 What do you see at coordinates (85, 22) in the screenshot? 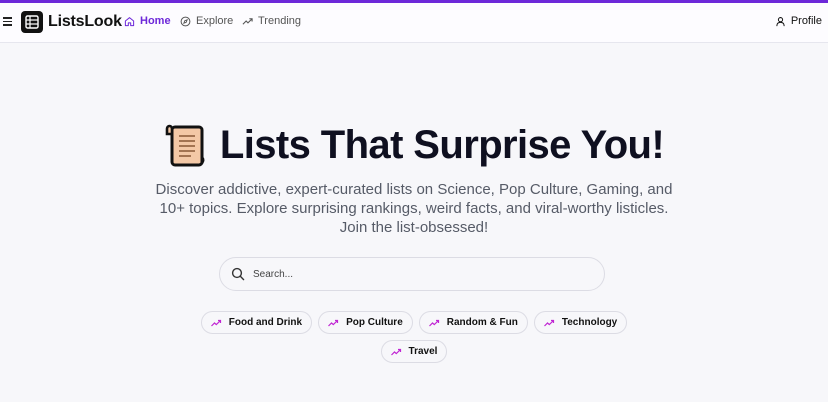
I see `brand-name: ListsLook` at bounding box center [85, 22].